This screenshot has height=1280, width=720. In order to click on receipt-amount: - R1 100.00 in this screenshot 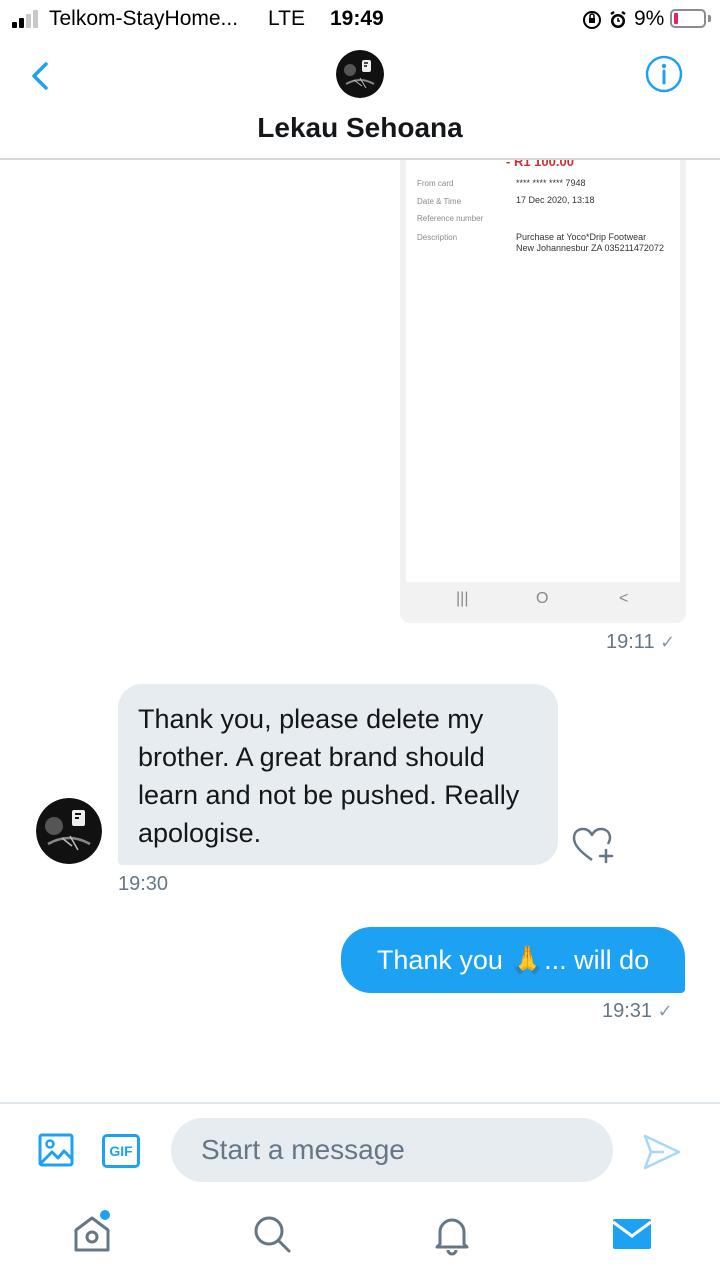, I will do `click(540, 164)`.